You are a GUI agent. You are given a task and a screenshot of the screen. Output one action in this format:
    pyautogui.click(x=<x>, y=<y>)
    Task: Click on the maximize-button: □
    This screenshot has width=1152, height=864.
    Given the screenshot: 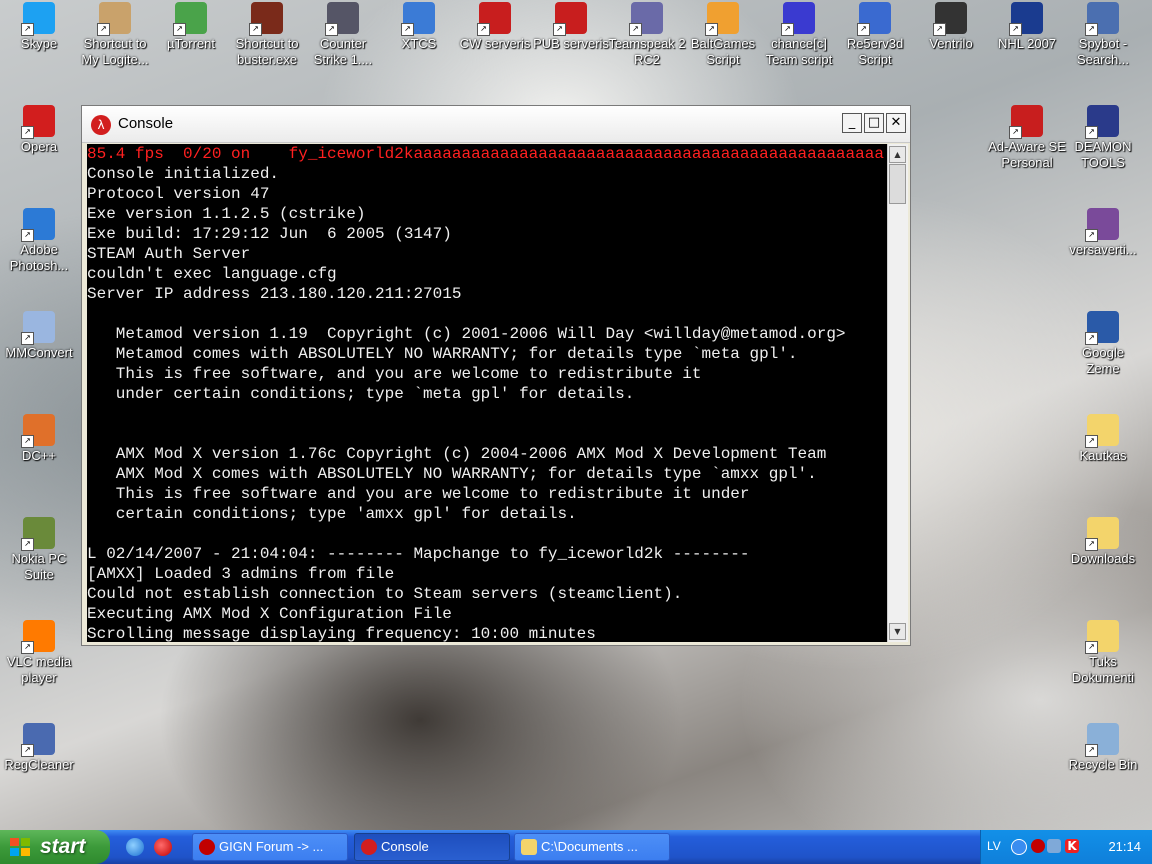 What is the action you would take?
    pyautogui.click(x=874, y=123)
    